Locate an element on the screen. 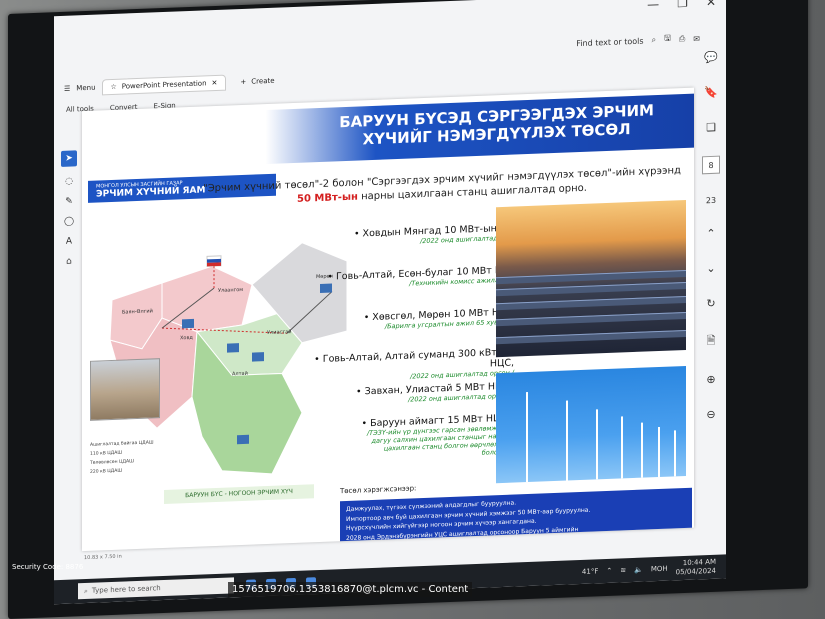 This screenshot has width=825, height=619. chat-icon: 💬 is located at coordinates (711, 58).